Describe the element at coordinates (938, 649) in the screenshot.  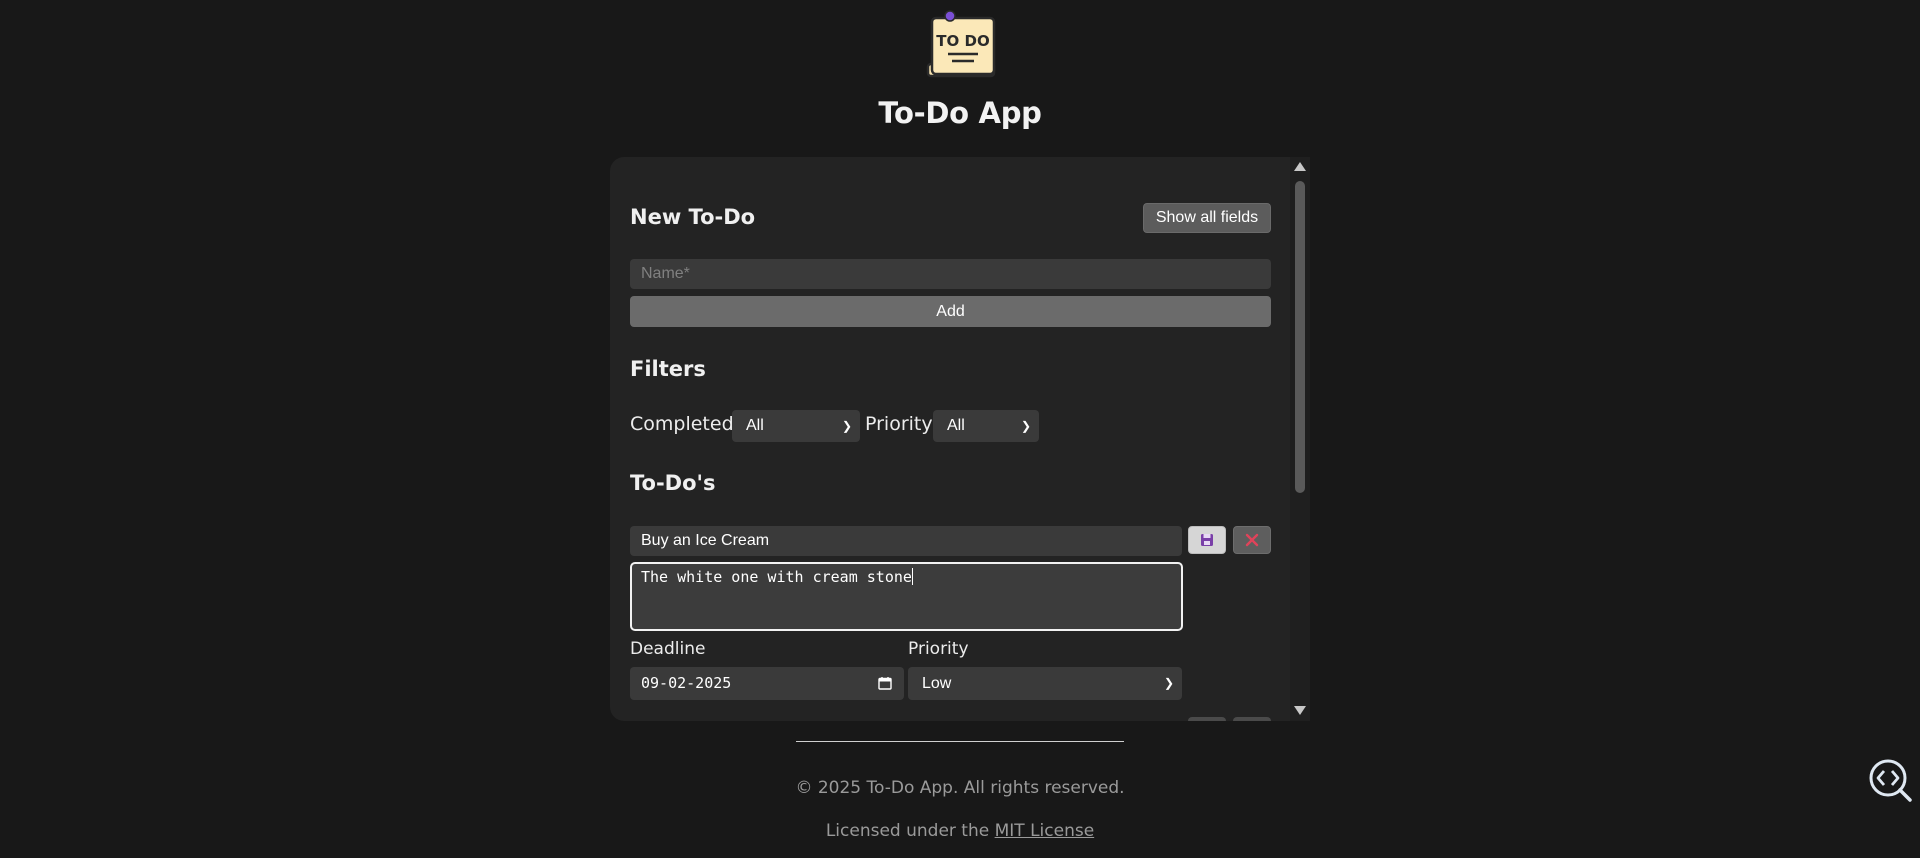
I see `priority-label: Priority` at that location.